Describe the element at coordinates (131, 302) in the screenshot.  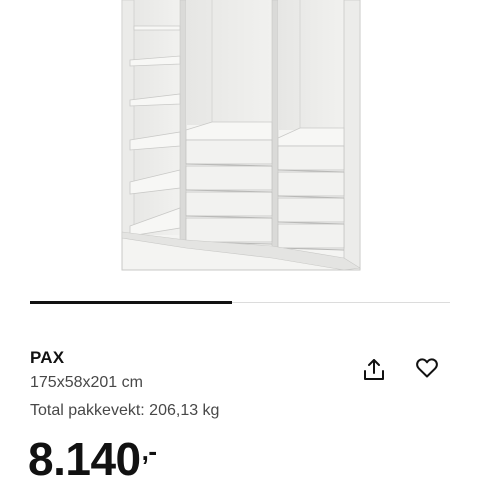
I see `carousel-progress-indicator` at that location.